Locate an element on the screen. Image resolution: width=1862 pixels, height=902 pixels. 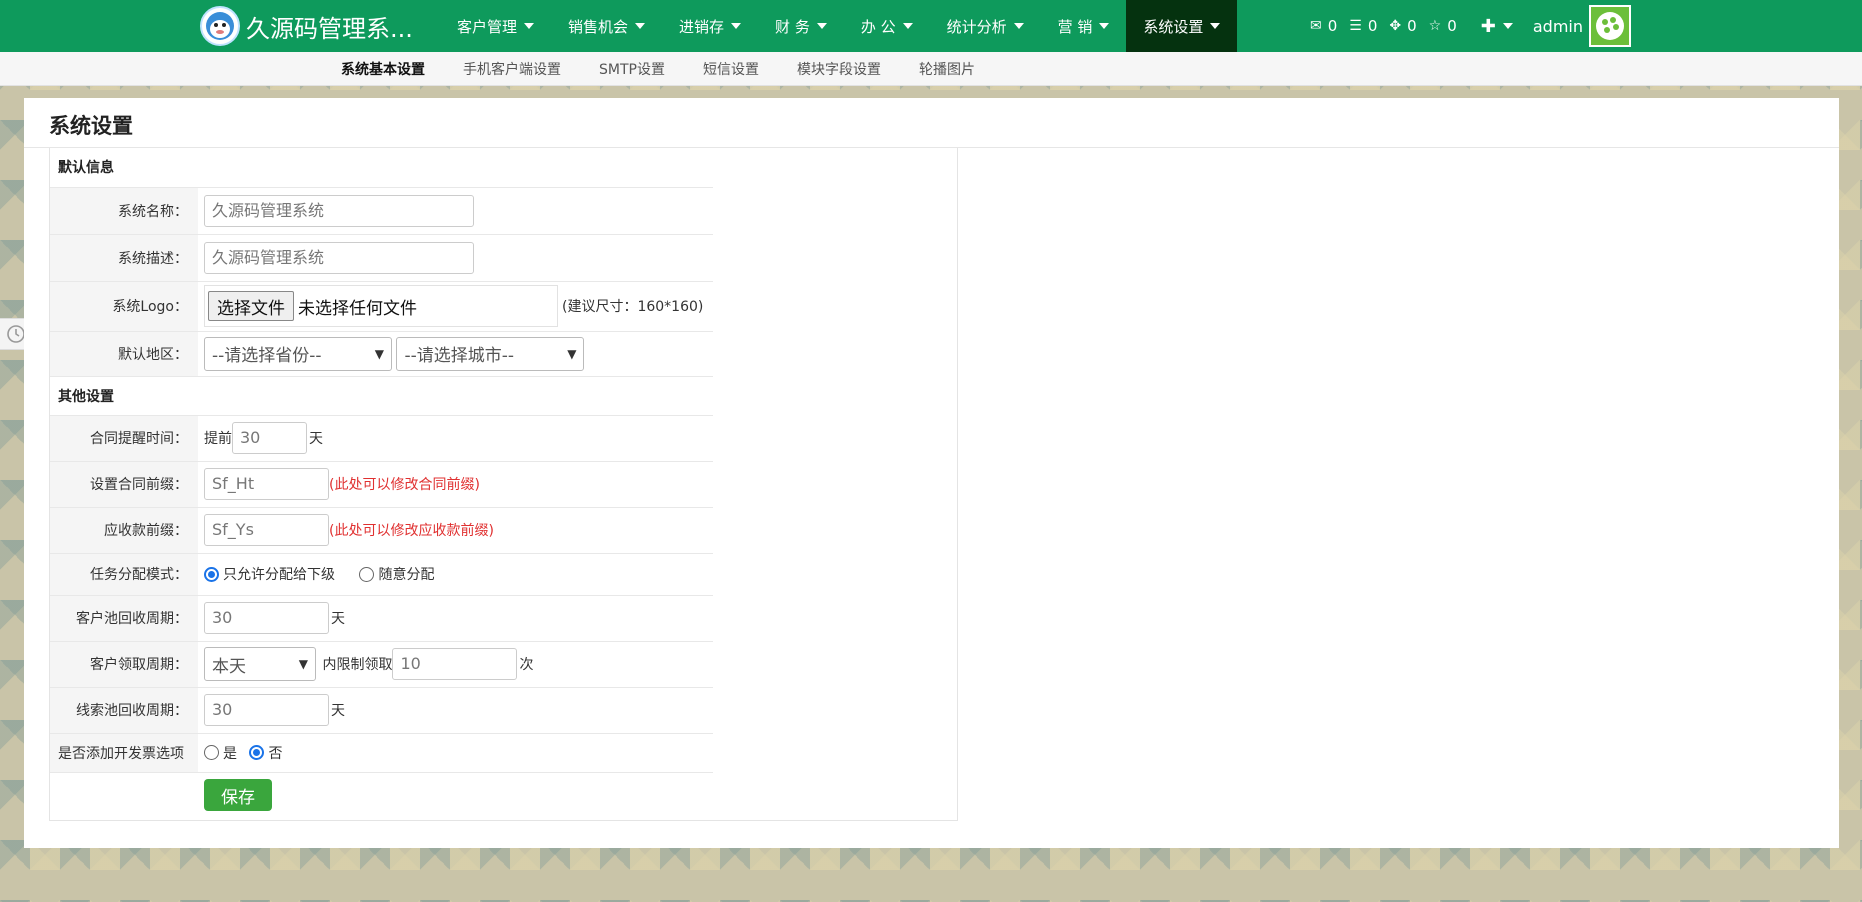
contract-prefix-input: Sf_Ht is located at coordinates (266, 484).